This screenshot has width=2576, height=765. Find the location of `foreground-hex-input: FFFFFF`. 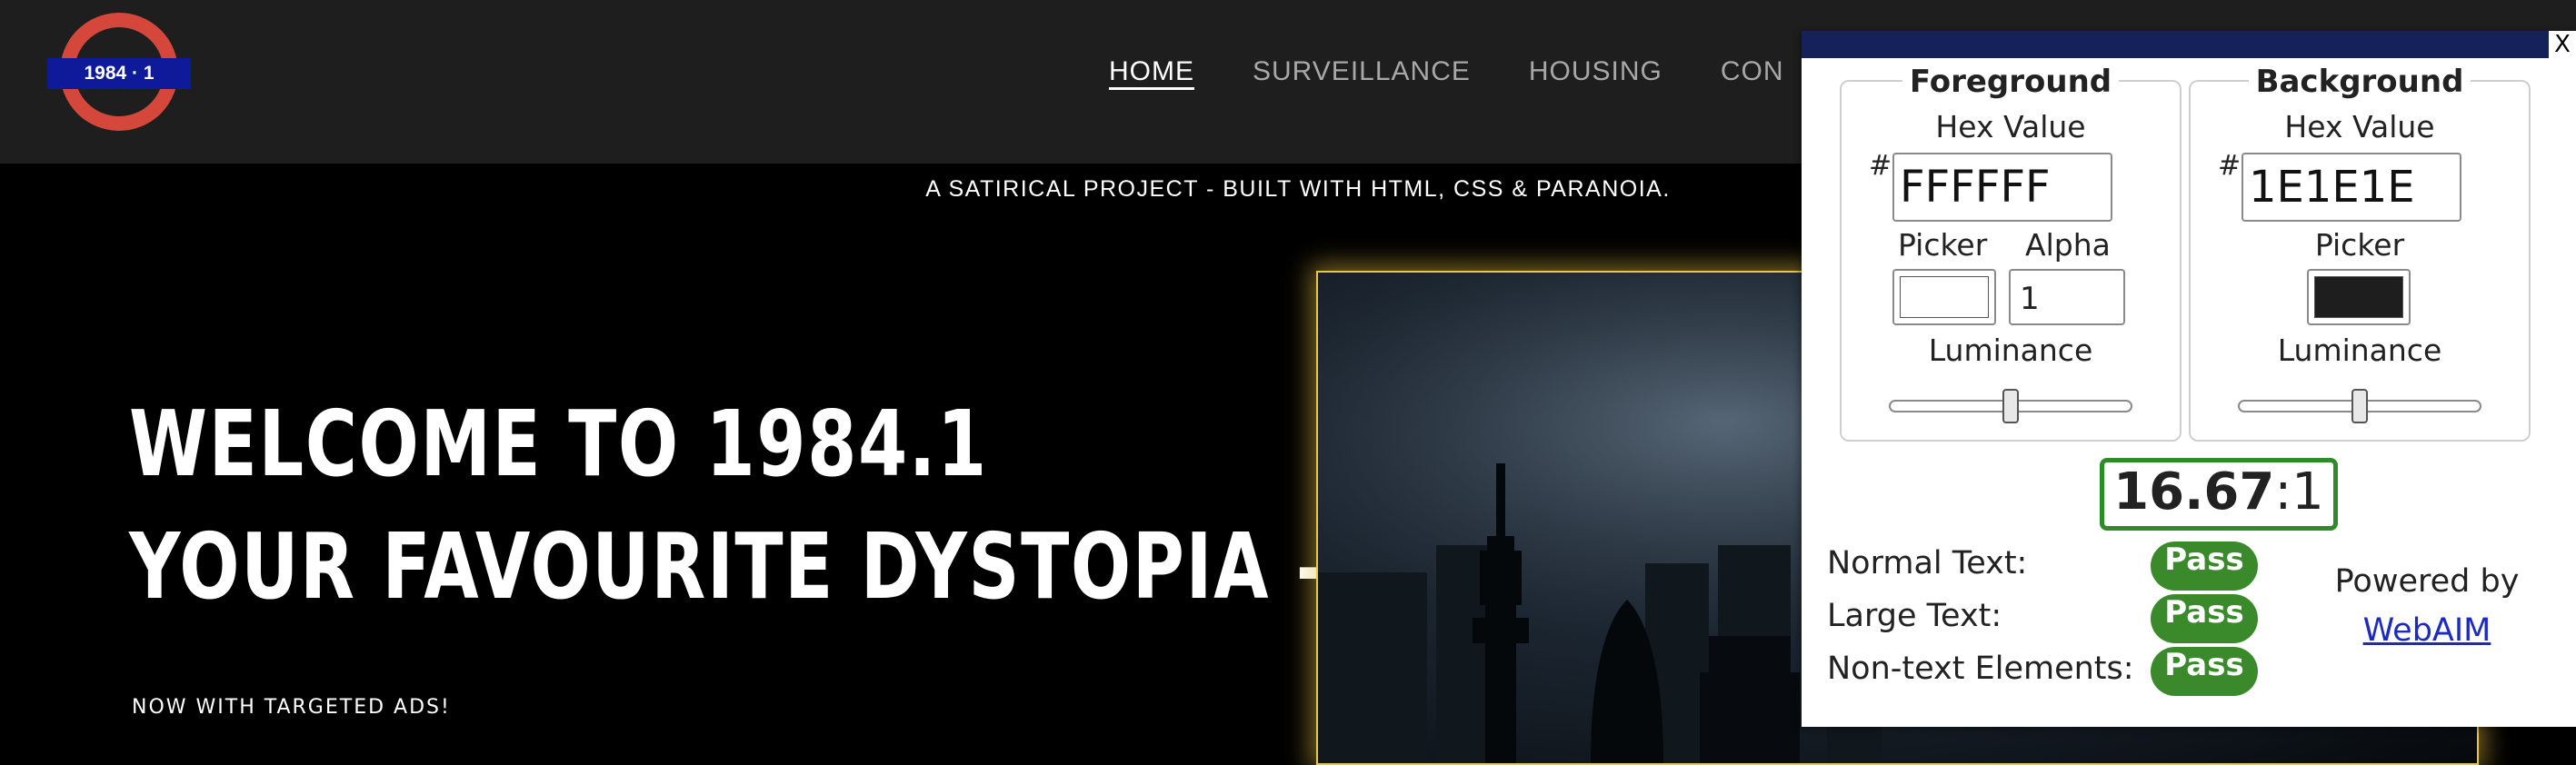

foreground-hex-input: FFFFFF is located at coordinates (2002, 187).